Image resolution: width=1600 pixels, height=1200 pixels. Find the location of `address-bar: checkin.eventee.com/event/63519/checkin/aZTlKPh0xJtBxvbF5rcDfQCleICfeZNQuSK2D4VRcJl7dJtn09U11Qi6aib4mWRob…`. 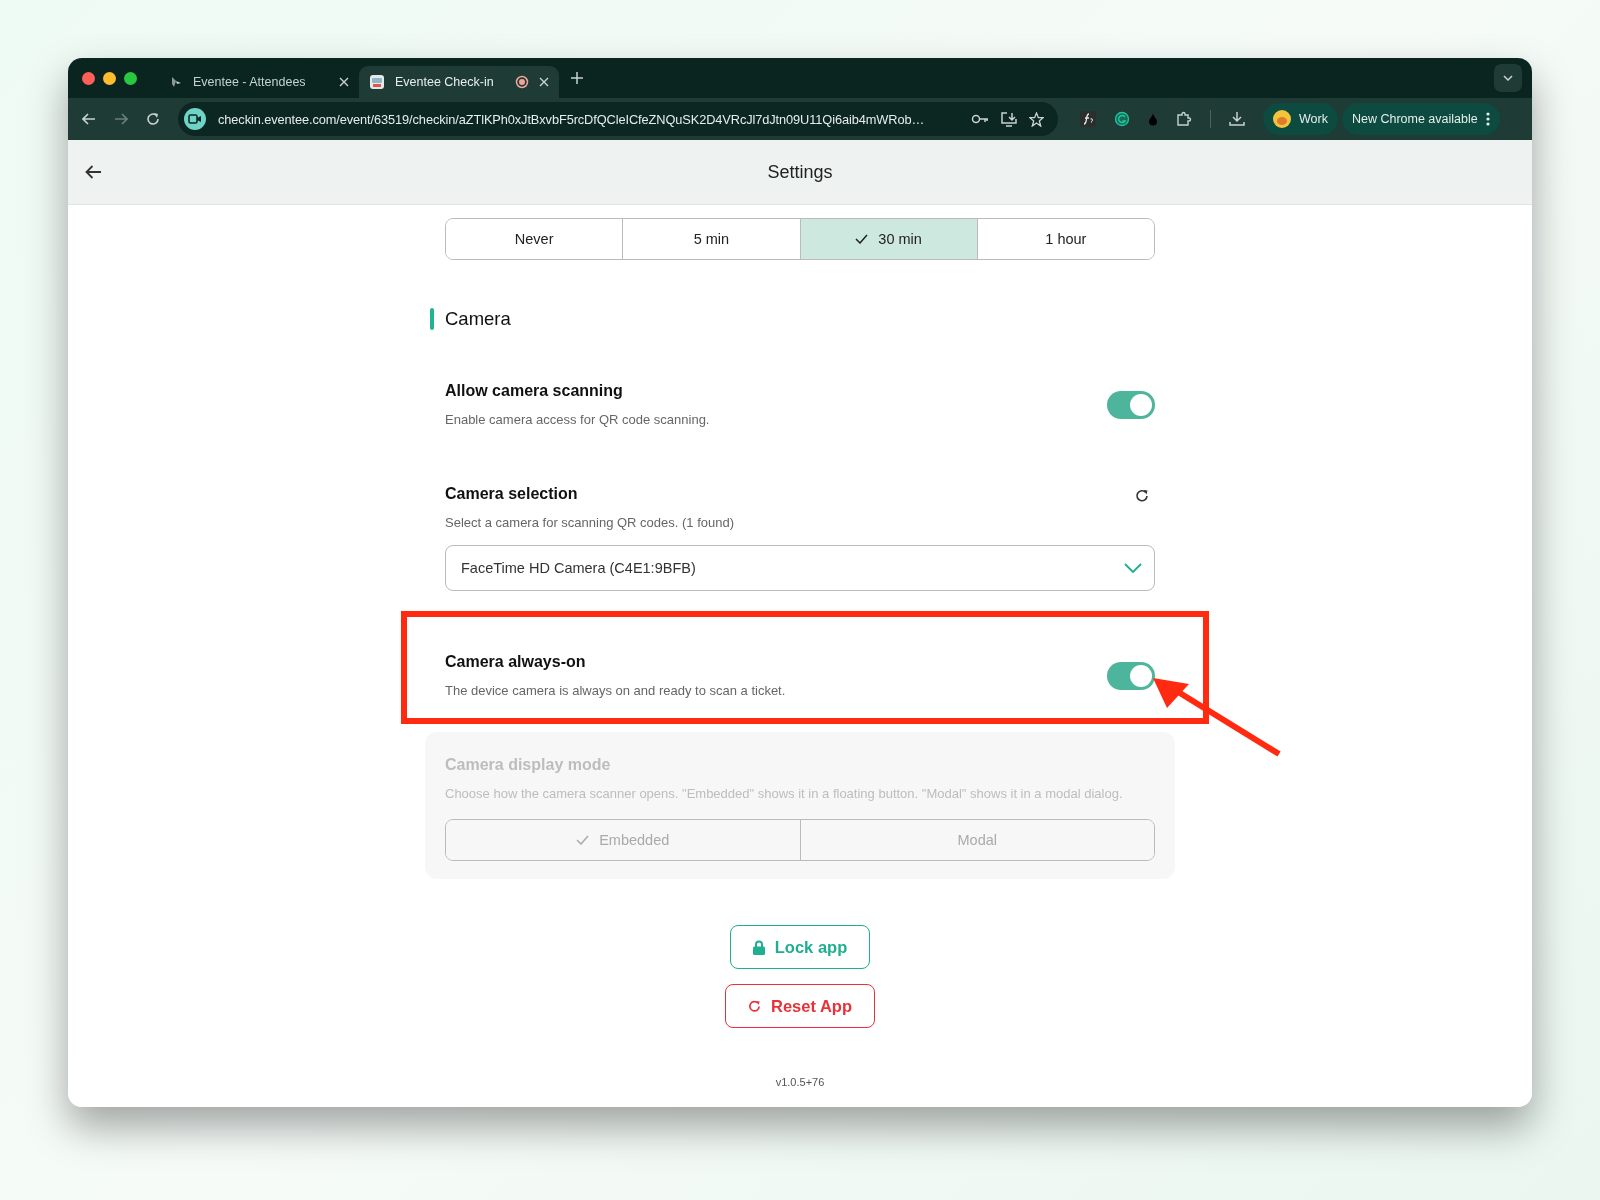

address-bar: checkin.eventee.com/event/63519/checkin/aZTlKPh0xJtBxvbF5rcDfQCleICfeZNQuSK2D4VRcJl7dJtn09U11Qi6aib4mWRob… is located at coordinates (618, 119).